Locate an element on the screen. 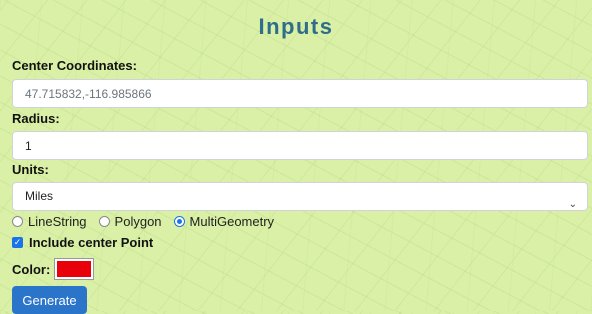 This screenshot has height=314, width=592. radio-linestring: LineString is located at coordinates (49, 221).